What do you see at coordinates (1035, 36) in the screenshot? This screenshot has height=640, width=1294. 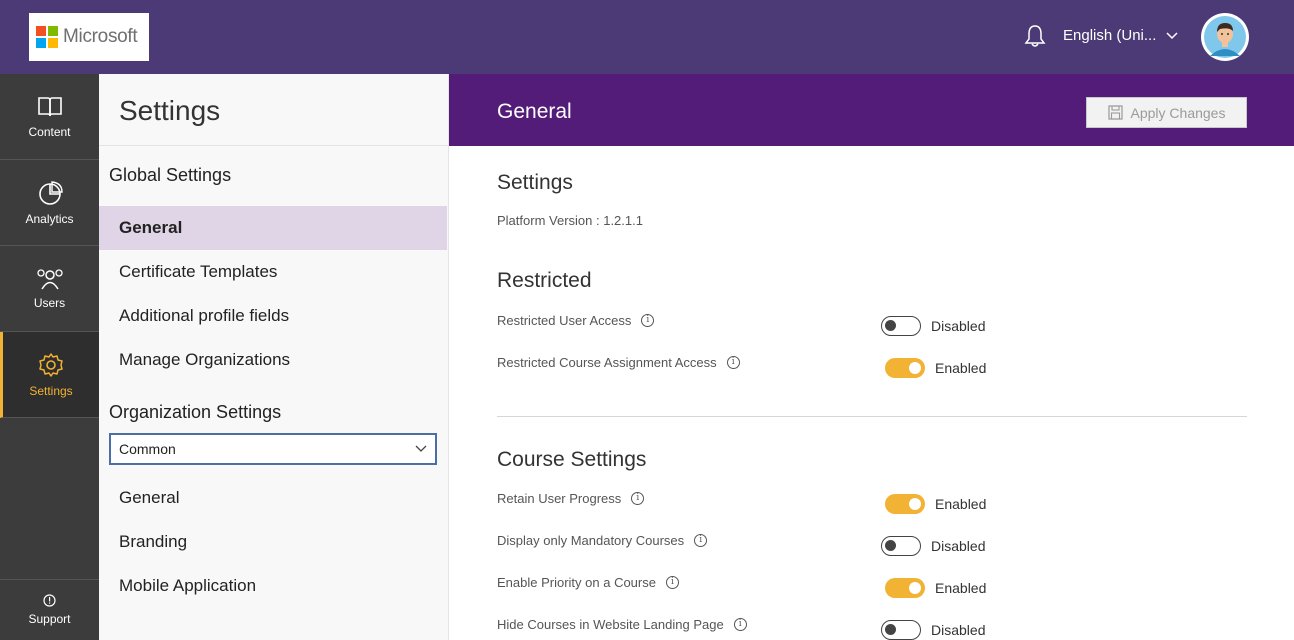 I see `notification-bell-icon` at bounding box center [1035, 36].